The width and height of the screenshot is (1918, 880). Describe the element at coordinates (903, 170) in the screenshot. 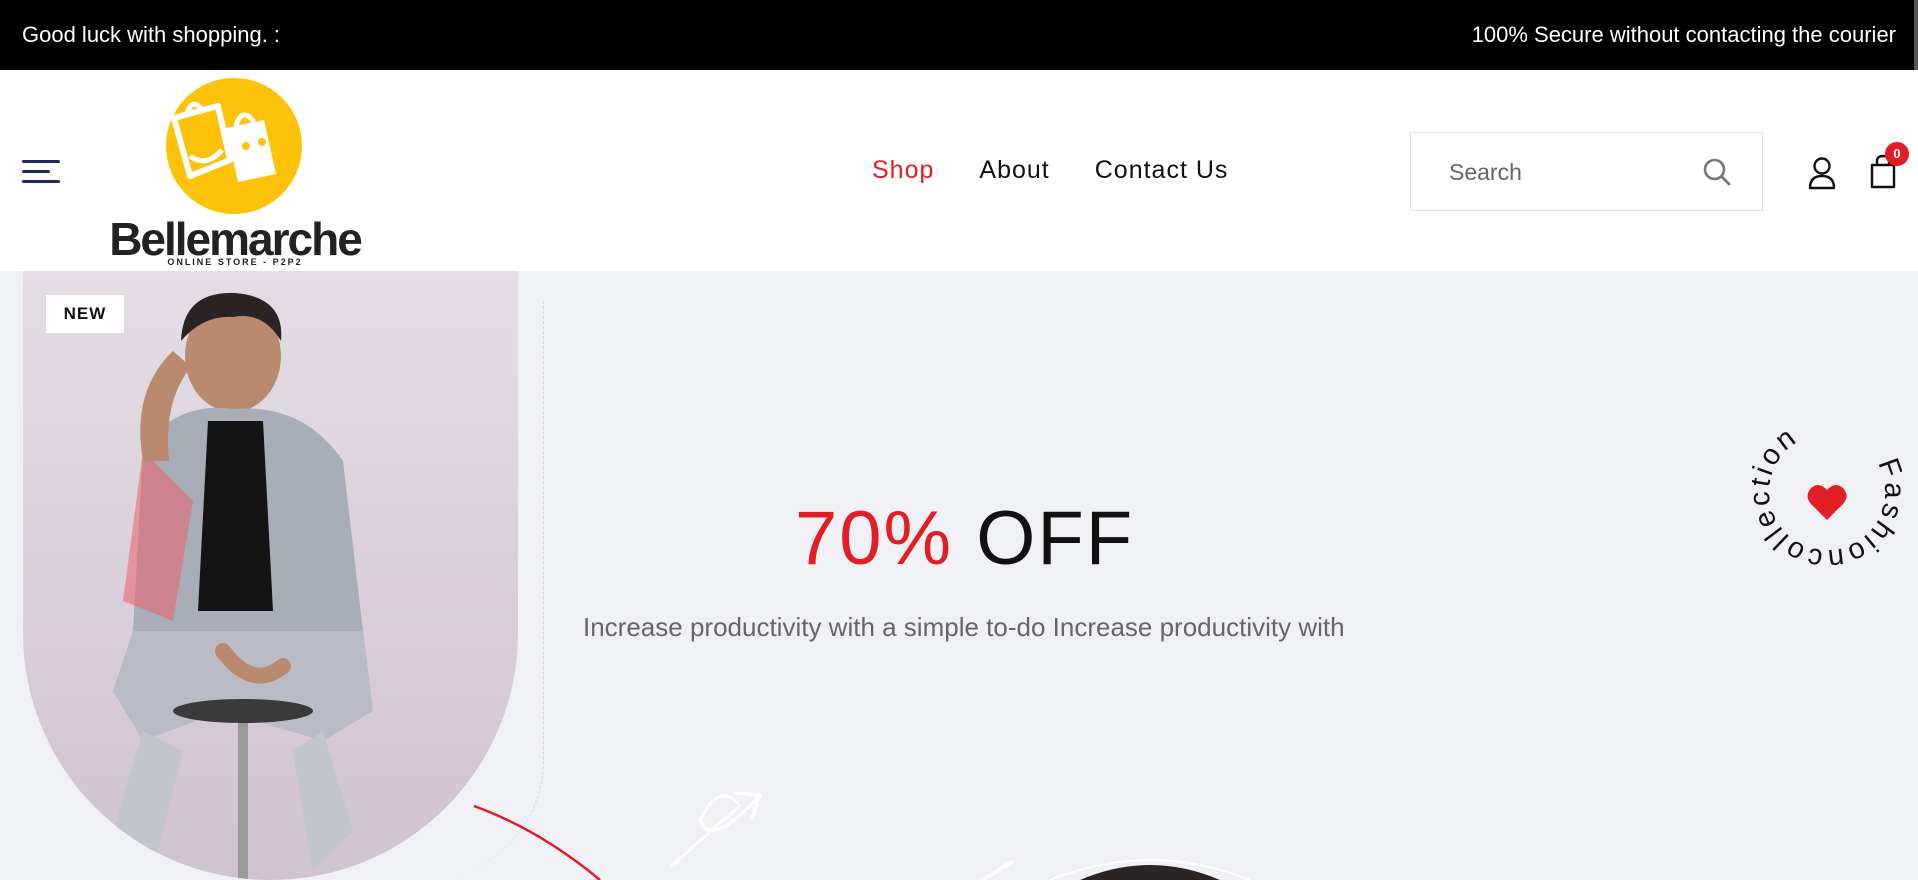

I see `nav-shop: Shop` at that location.